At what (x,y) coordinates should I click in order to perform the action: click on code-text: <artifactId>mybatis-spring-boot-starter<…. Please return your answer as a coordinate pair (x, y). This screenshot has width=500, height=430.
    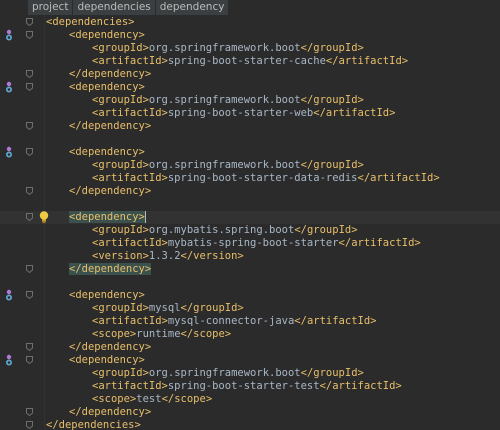
    Looking at the image, I should click on (256, 243).